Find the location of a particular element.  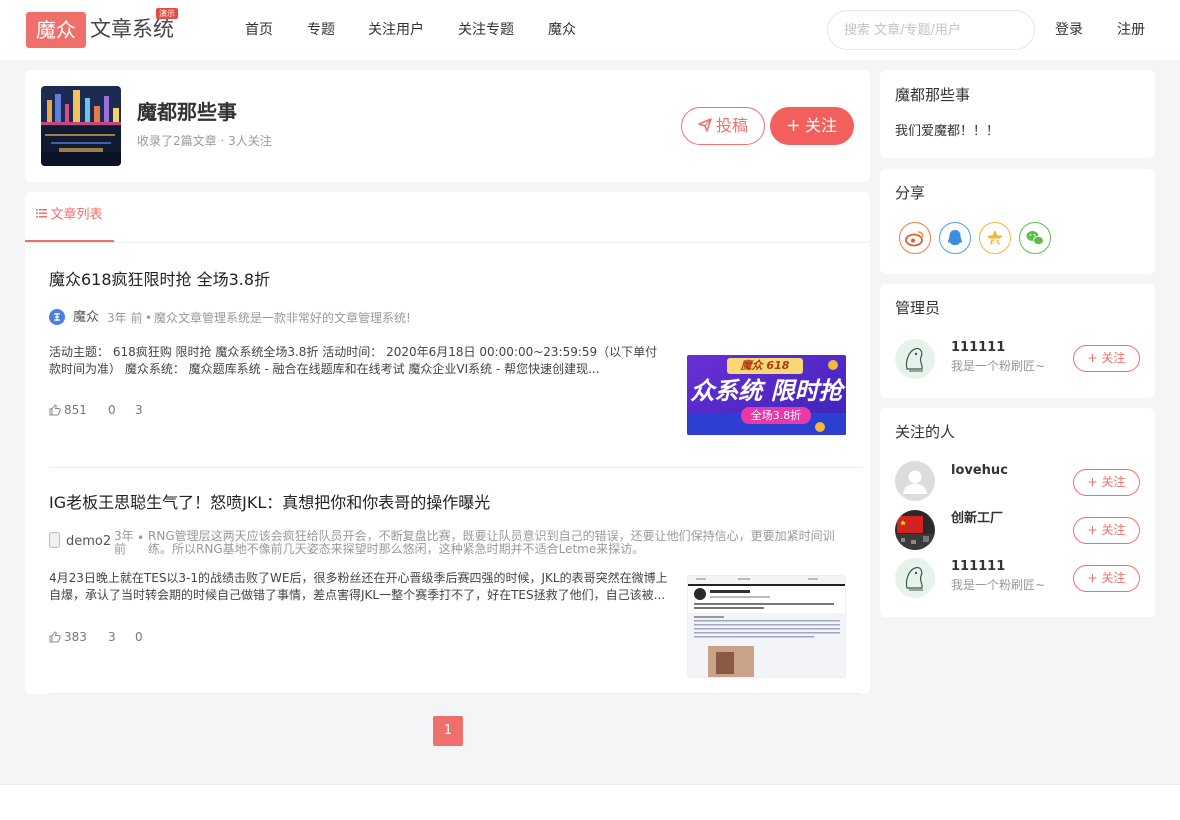

admin-bio: 我是一个粉刷匠~ is located at coordinates (998, 366).